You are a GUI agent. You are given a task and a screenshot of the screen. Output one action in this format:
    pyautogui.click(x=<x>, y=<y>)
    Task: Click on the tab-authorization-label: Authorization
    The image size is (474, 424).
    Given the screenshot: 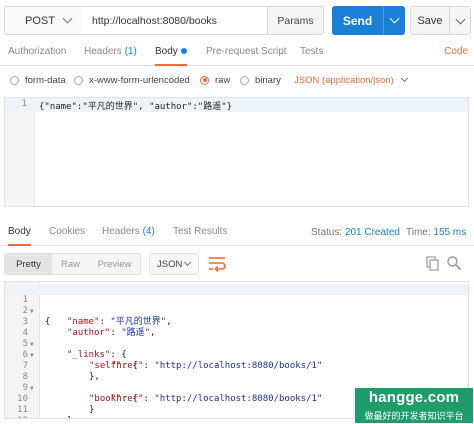 What is the action you would take?
    pyautogui.click(x=37, y=51)
    